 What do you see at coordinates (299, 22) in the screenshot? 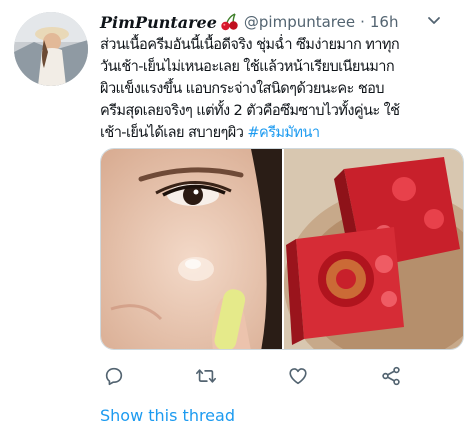
I see `handle: @pimpuntaree` at bounding box center [299, 22].